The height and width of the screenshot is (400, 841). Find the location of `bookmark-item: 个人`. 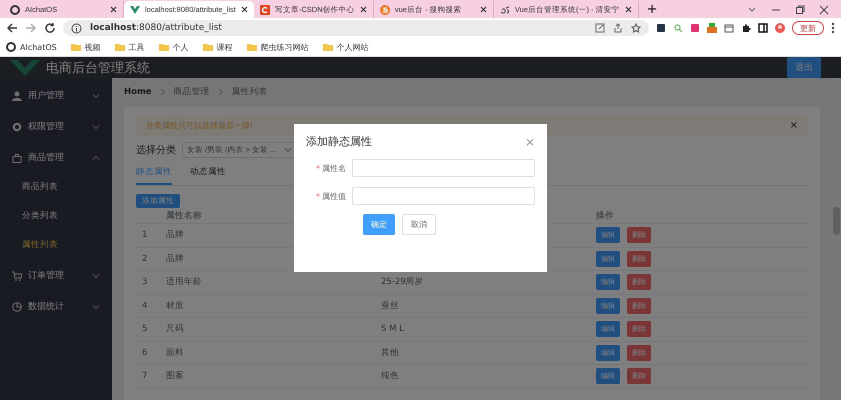

bookmark-item: 个人 is located at coordinates (173, 47).